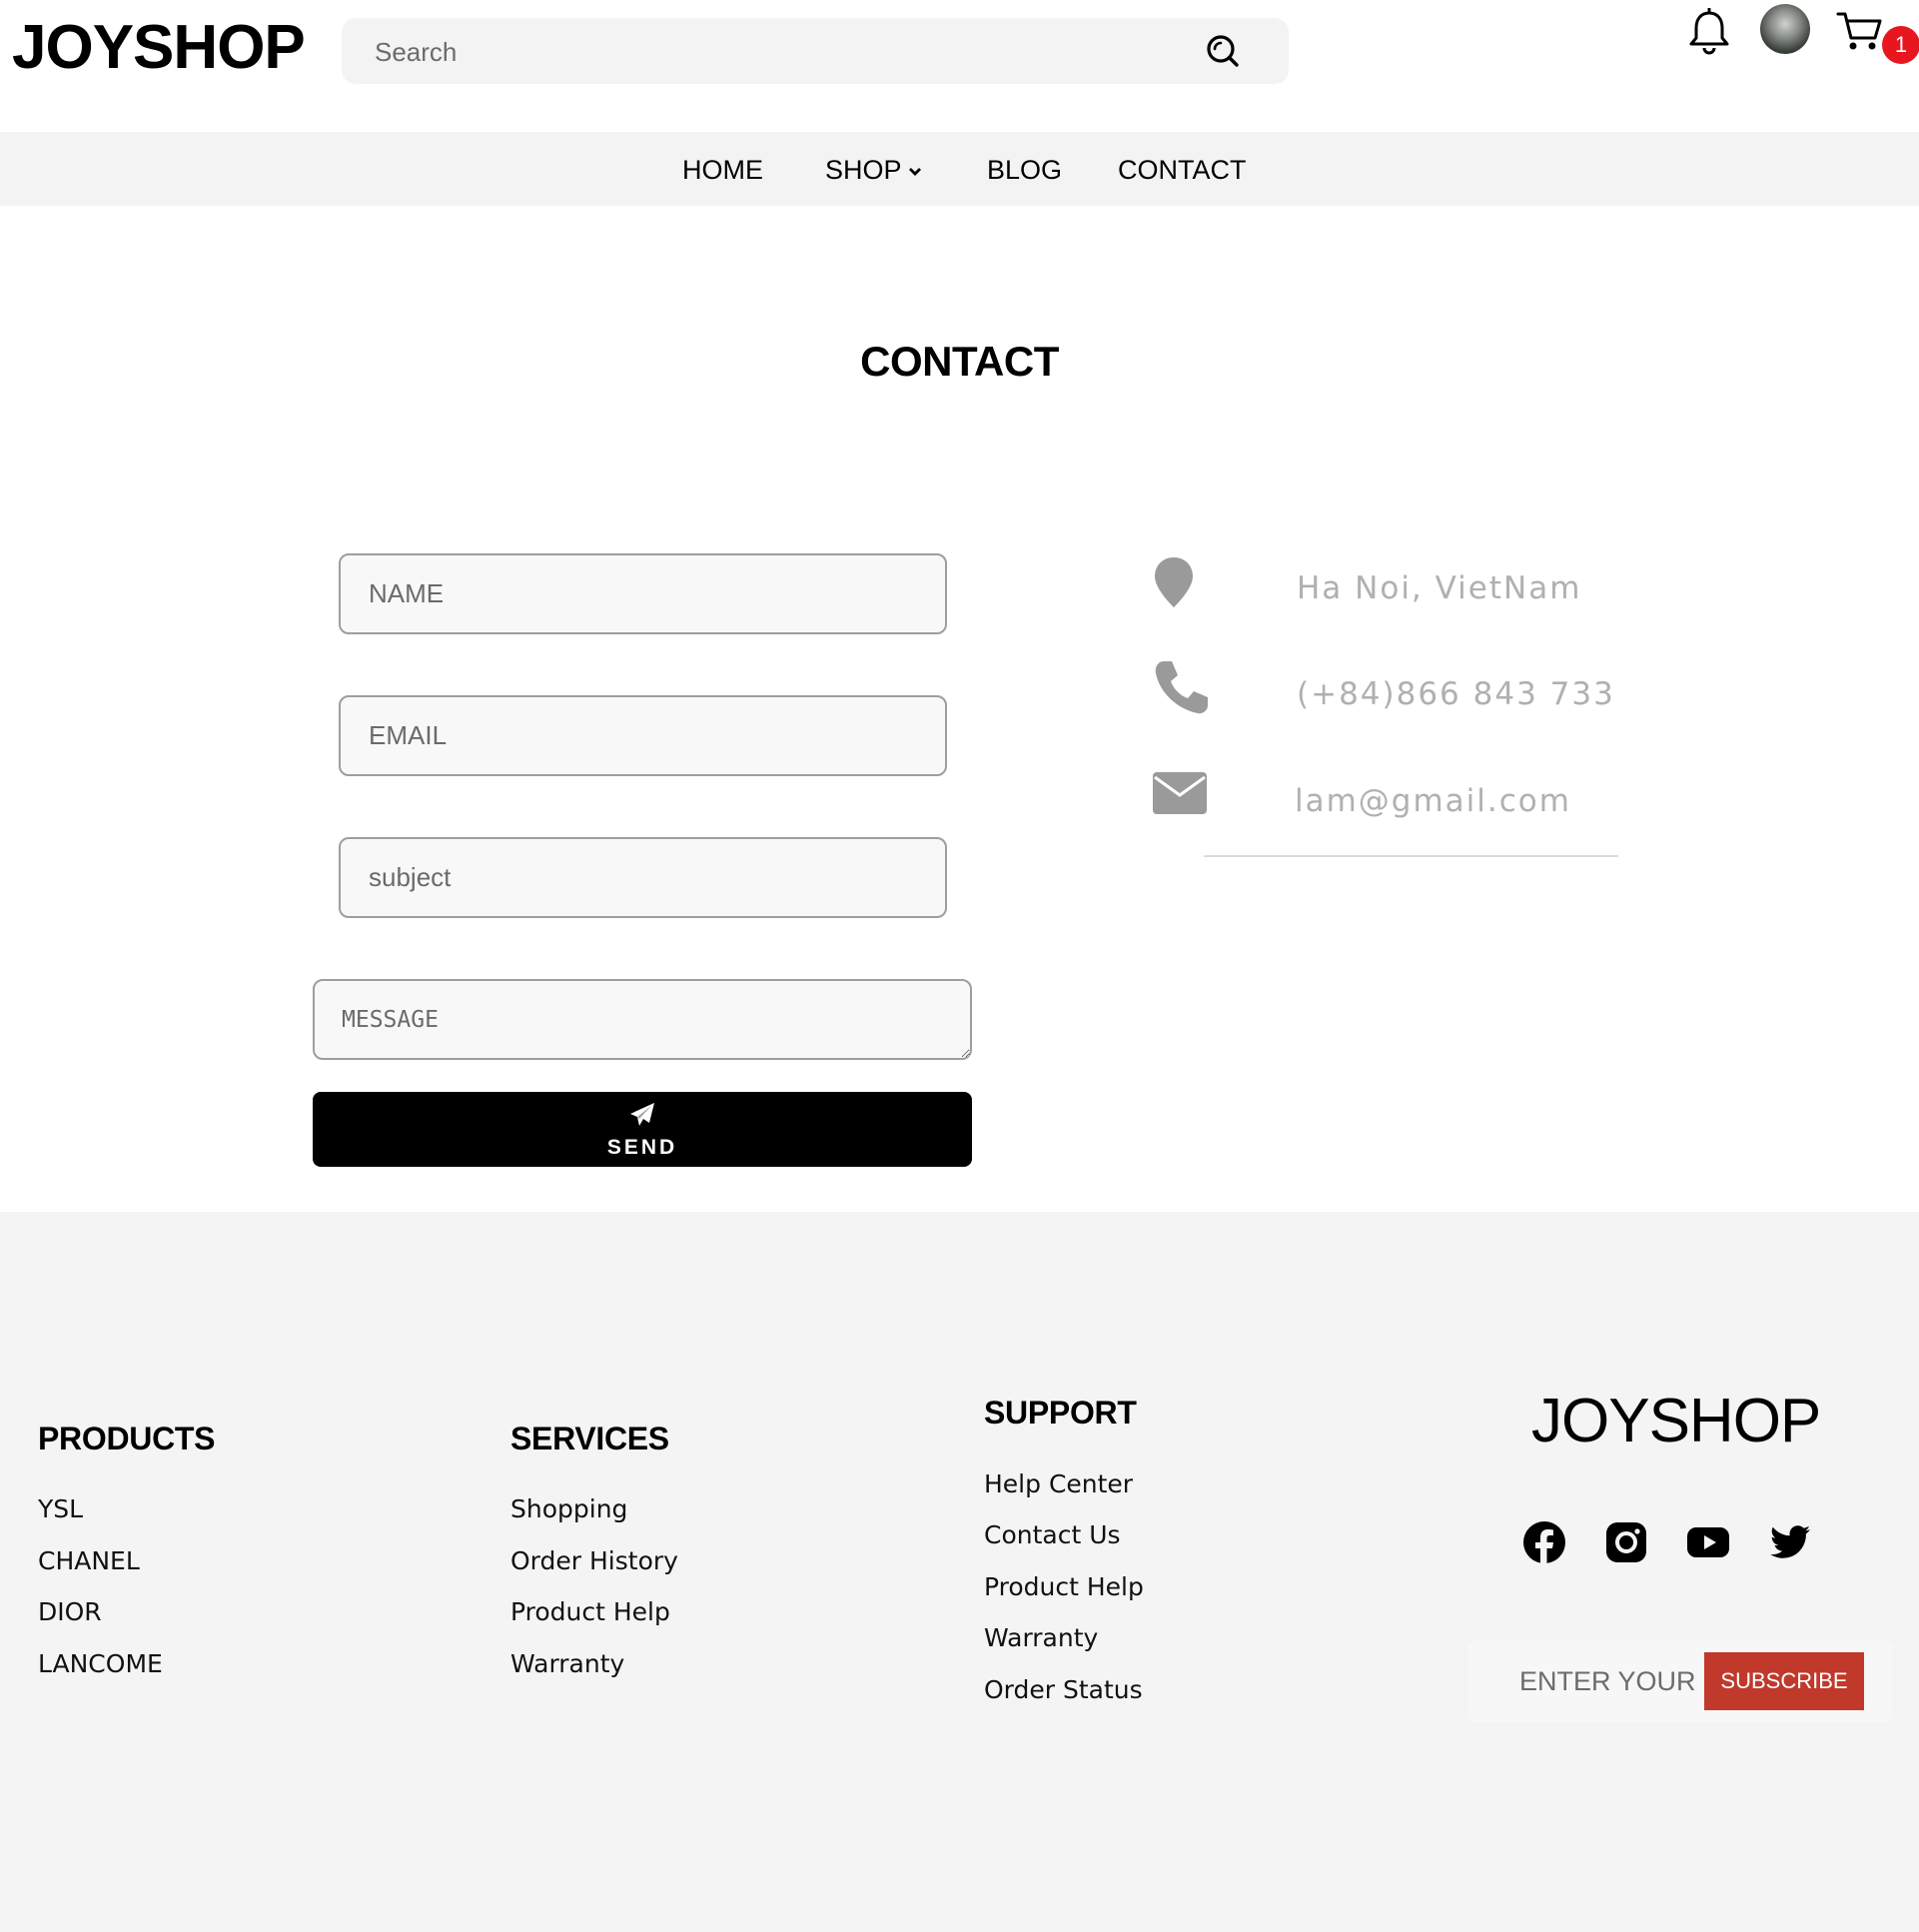  What do you see at coordinates (1024, 169) in the screenshot?
I see `nav-blog: BLOG` at bounding box center [1024, 169].